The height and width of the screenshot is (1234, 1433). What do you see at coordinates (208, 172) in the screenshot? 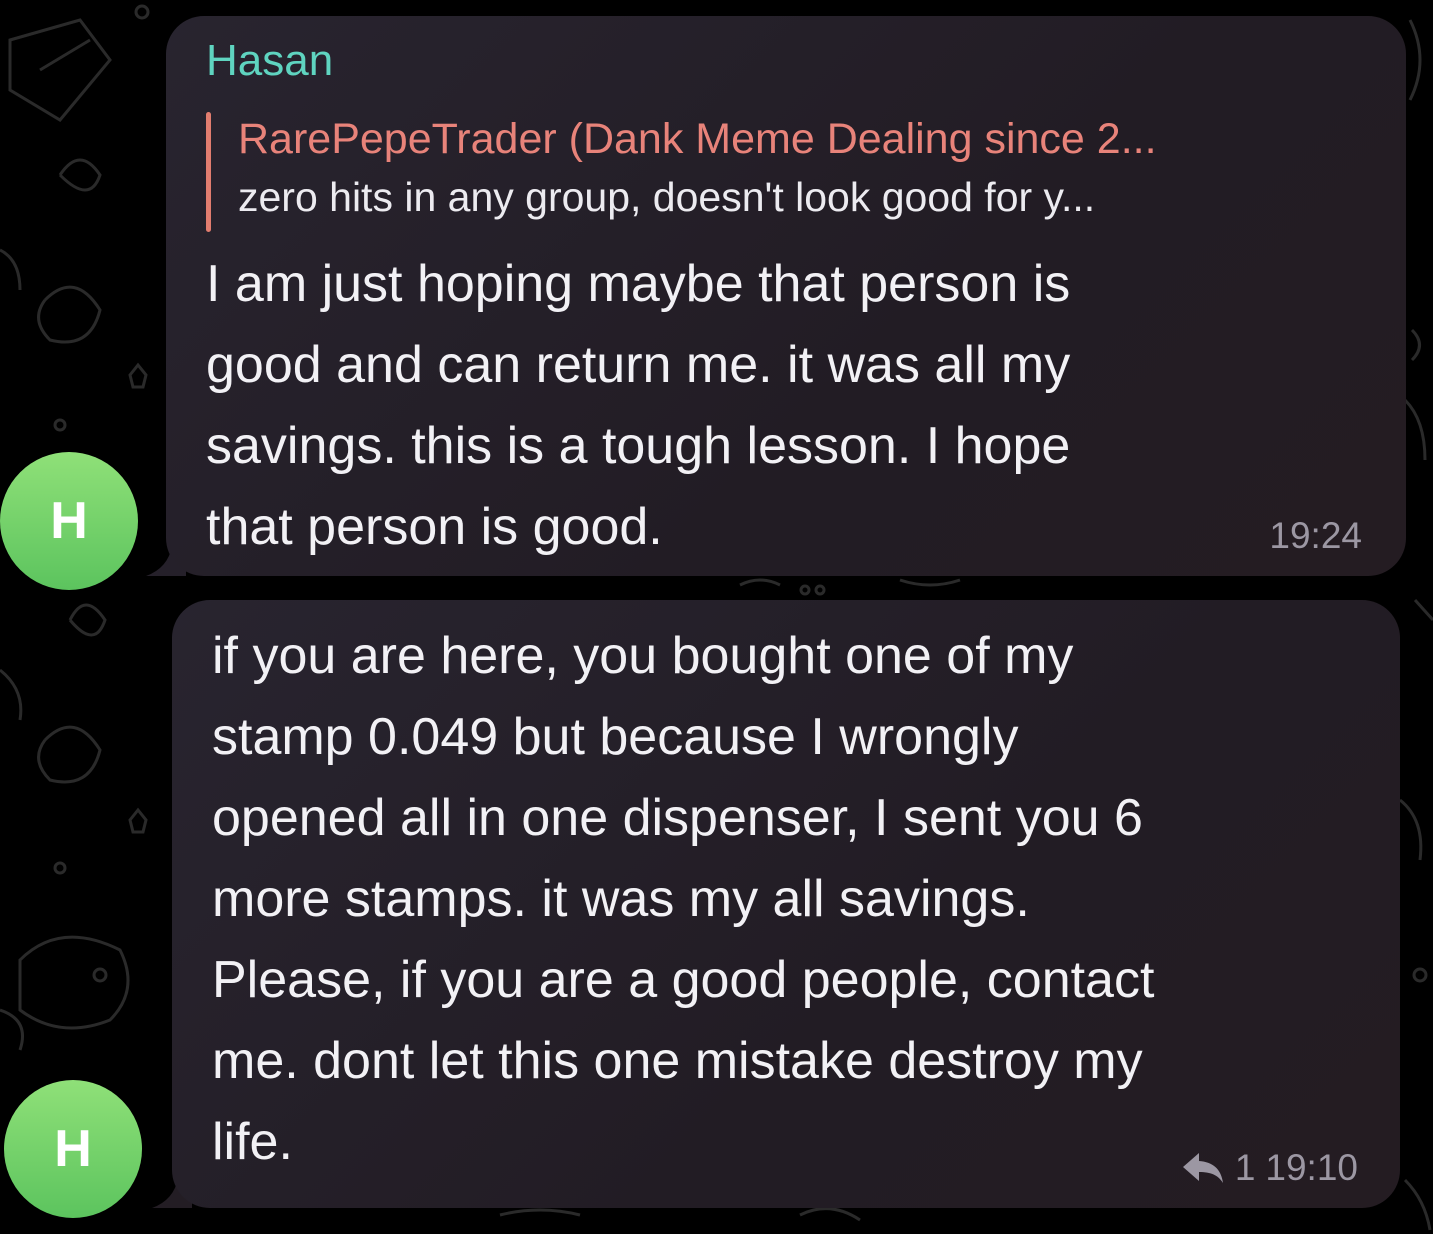
I see `reply-accent-bar` at bounding box center [208, 172].